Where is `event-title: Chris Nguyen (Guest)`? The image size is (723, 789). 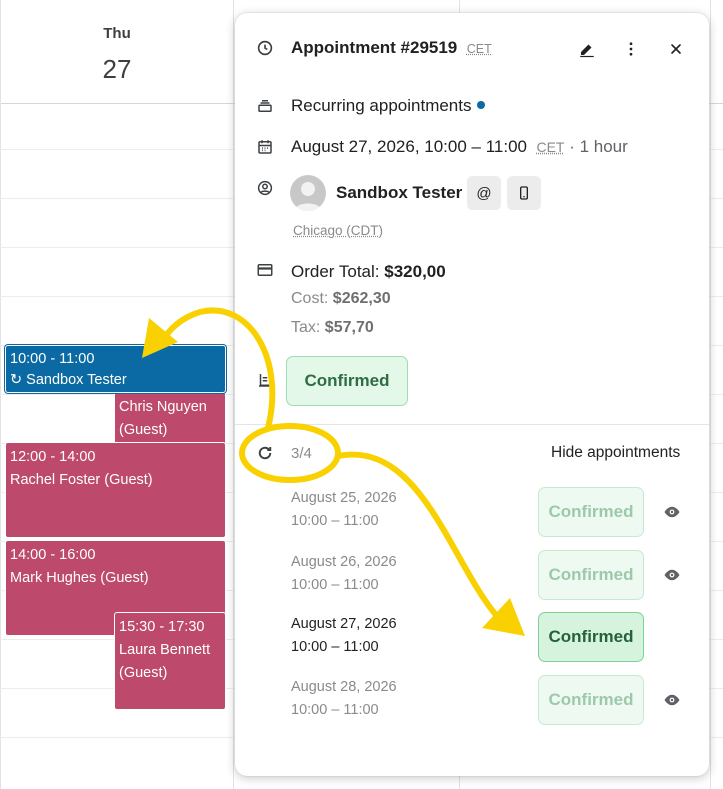
event-title: Chris Nguyen (Guest) is located at coordinates (163, 418).